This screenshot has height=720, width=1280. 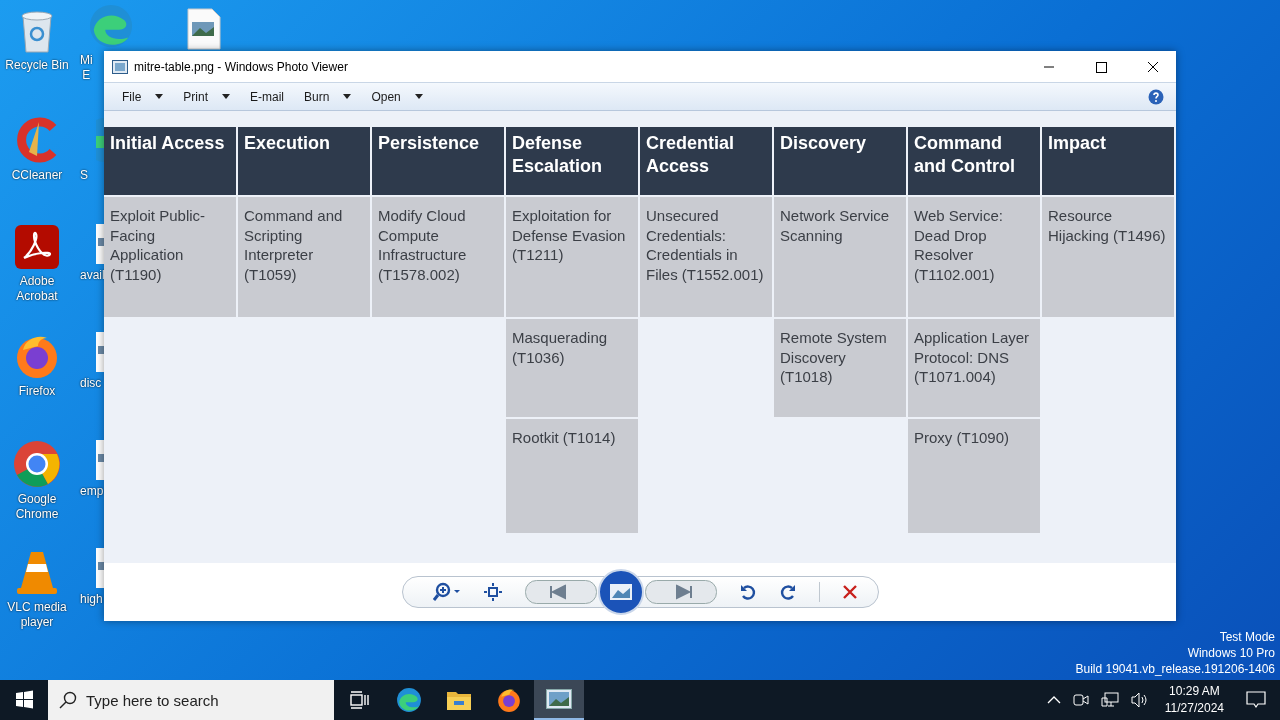 What do you see at coordinates (143, 96) in the screenshot?
I see `menu-button: File` at bounding box center [143, 96].